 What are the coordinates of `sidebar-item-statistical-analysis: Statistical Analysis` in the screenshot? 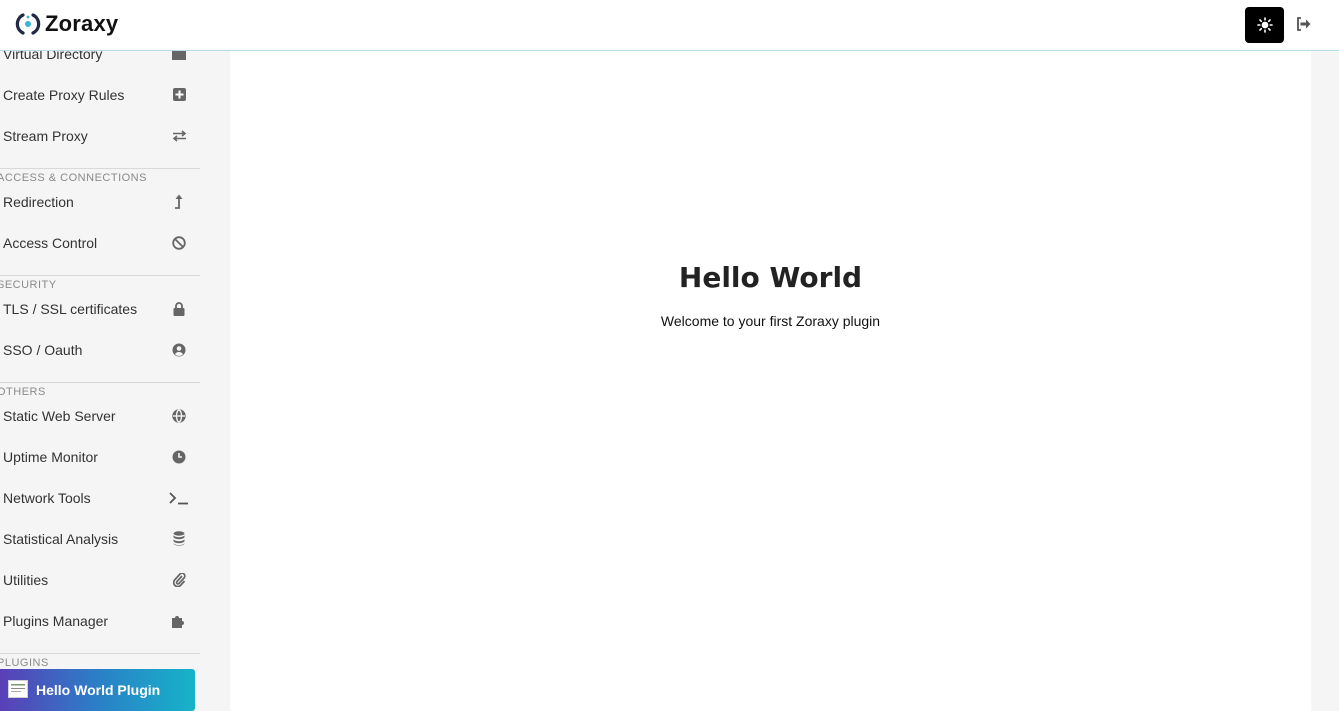 It's located at (100, 538).